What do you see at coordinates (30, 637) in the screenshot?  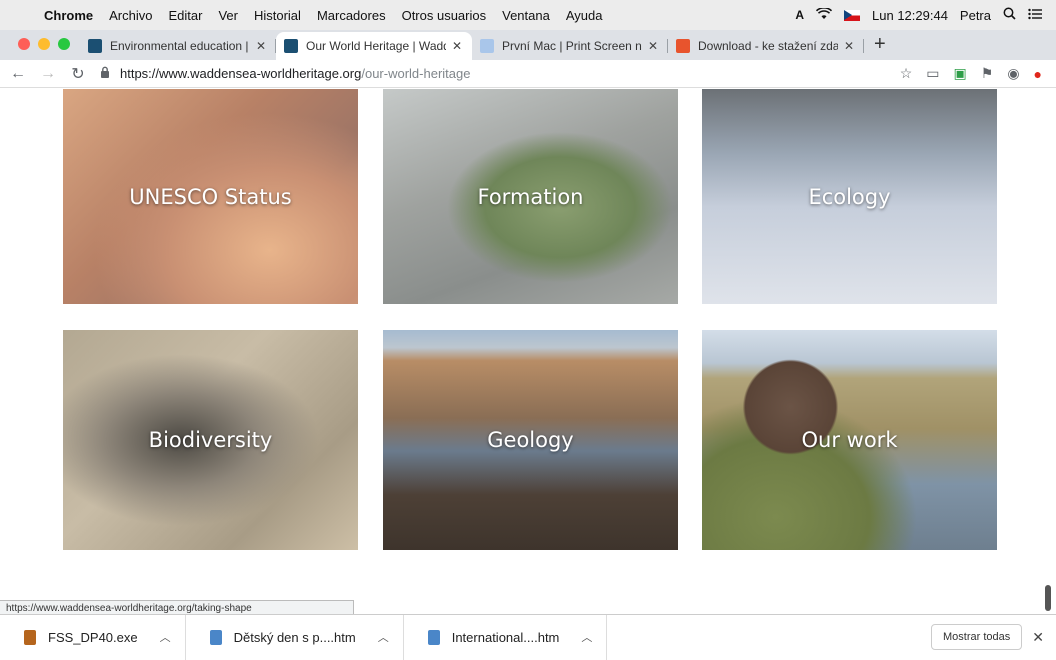 I see `exe-file-icon` at bounding box center [30, 637].